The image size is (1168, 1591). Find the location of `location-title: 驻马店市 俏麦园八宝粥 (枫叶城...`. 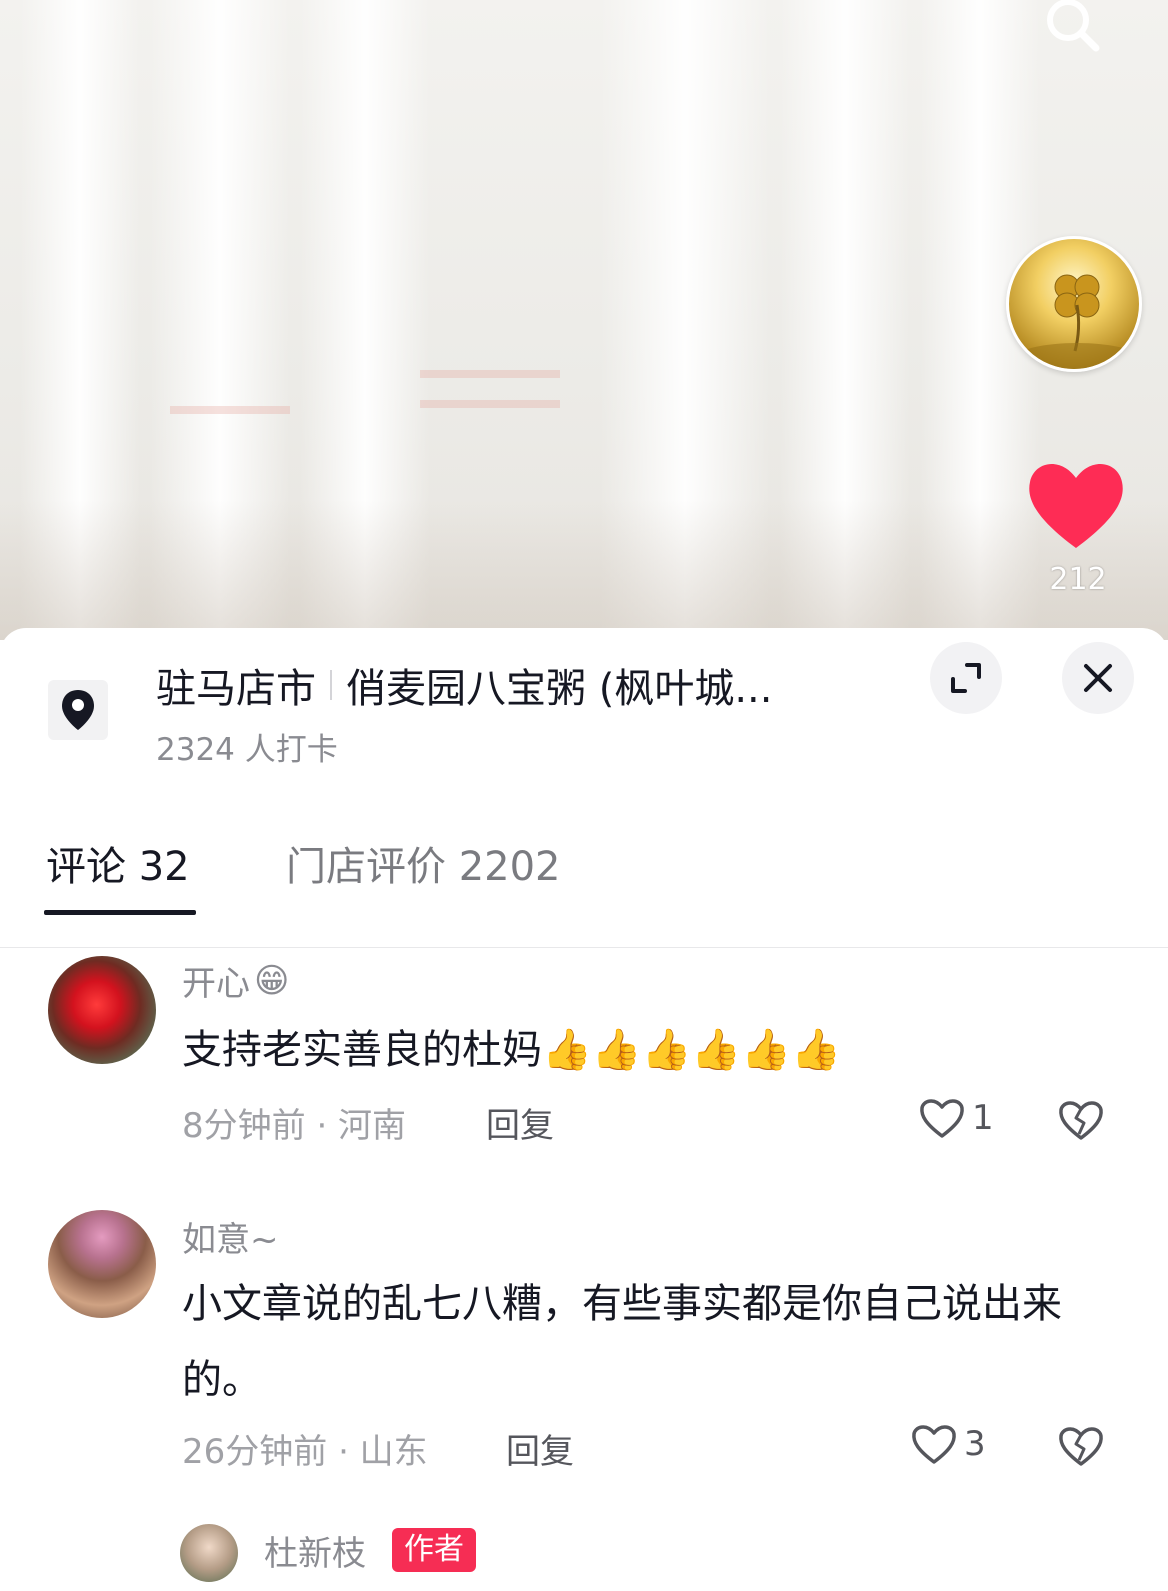

location-title: 驻马店市 俏麦园八宝粥 (枫叶城... is located at coordinates (464, 685).